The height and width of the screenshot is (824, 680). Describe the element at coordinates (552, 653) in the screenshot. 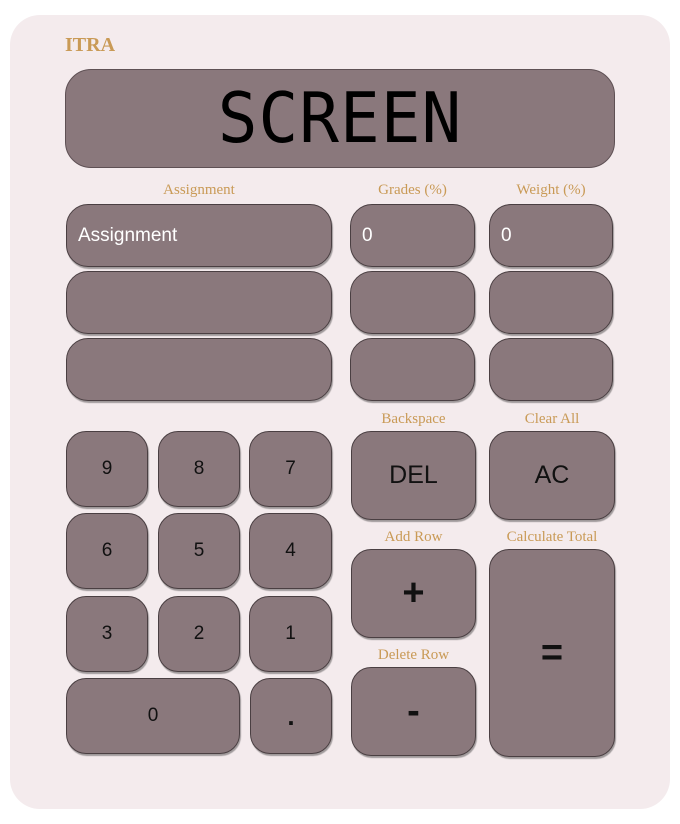

I see `calculate-total-button: =` at that location.